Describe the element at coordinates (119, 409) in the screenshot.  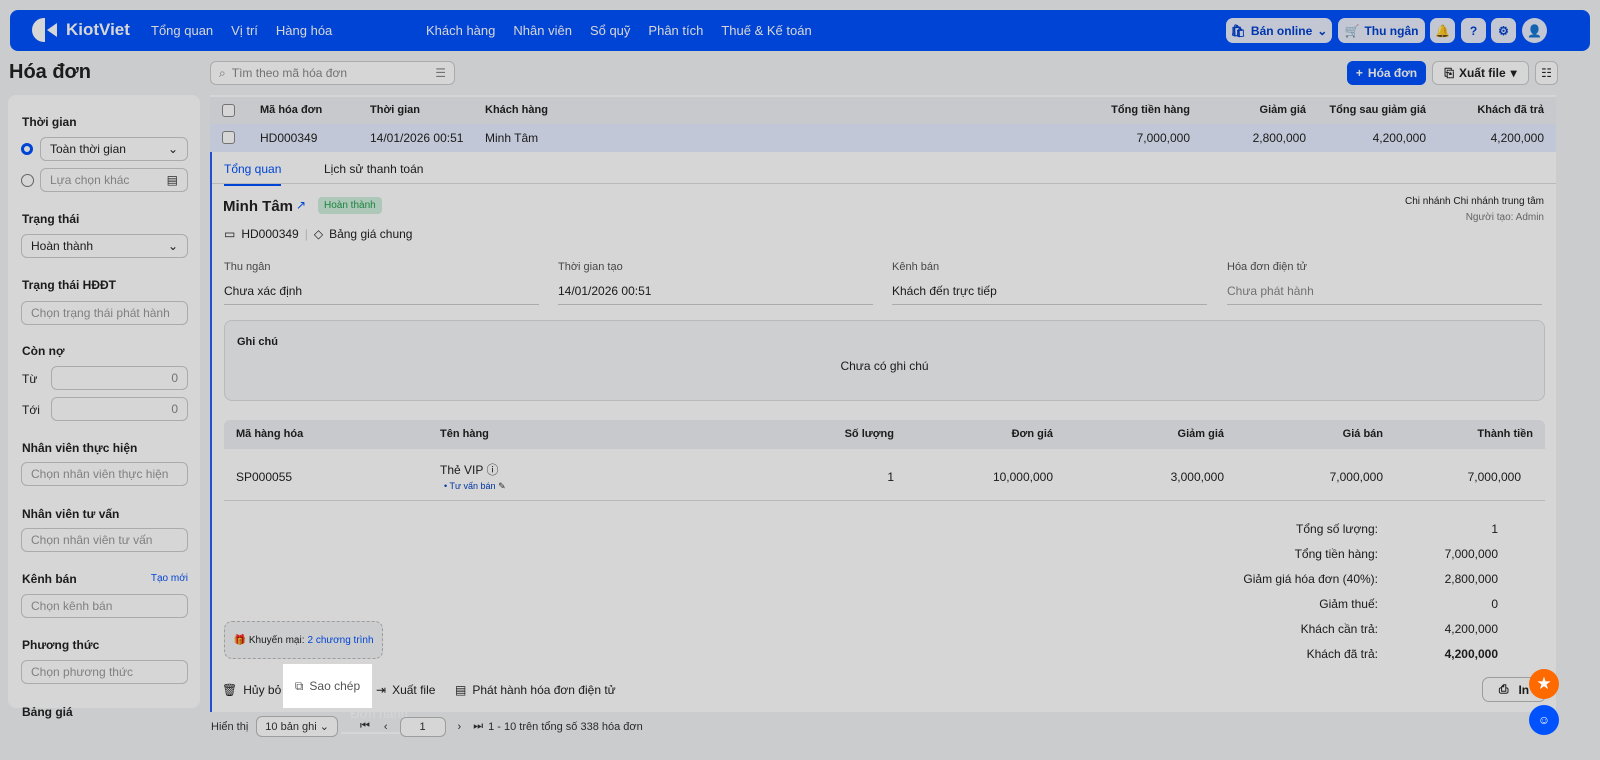
I see `debt-to-input: 0` at that location.